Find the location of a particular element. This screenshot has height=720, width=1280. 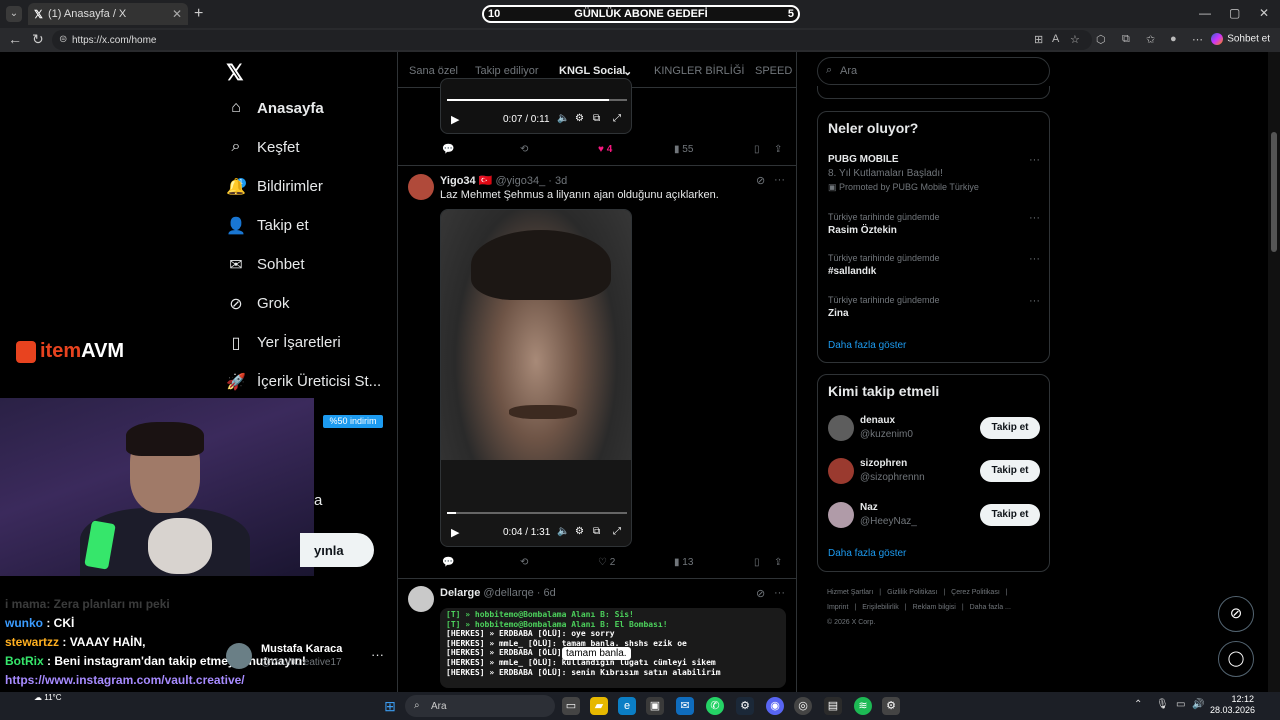

reload-icon: ↻ is located at coordinates (38, 39).